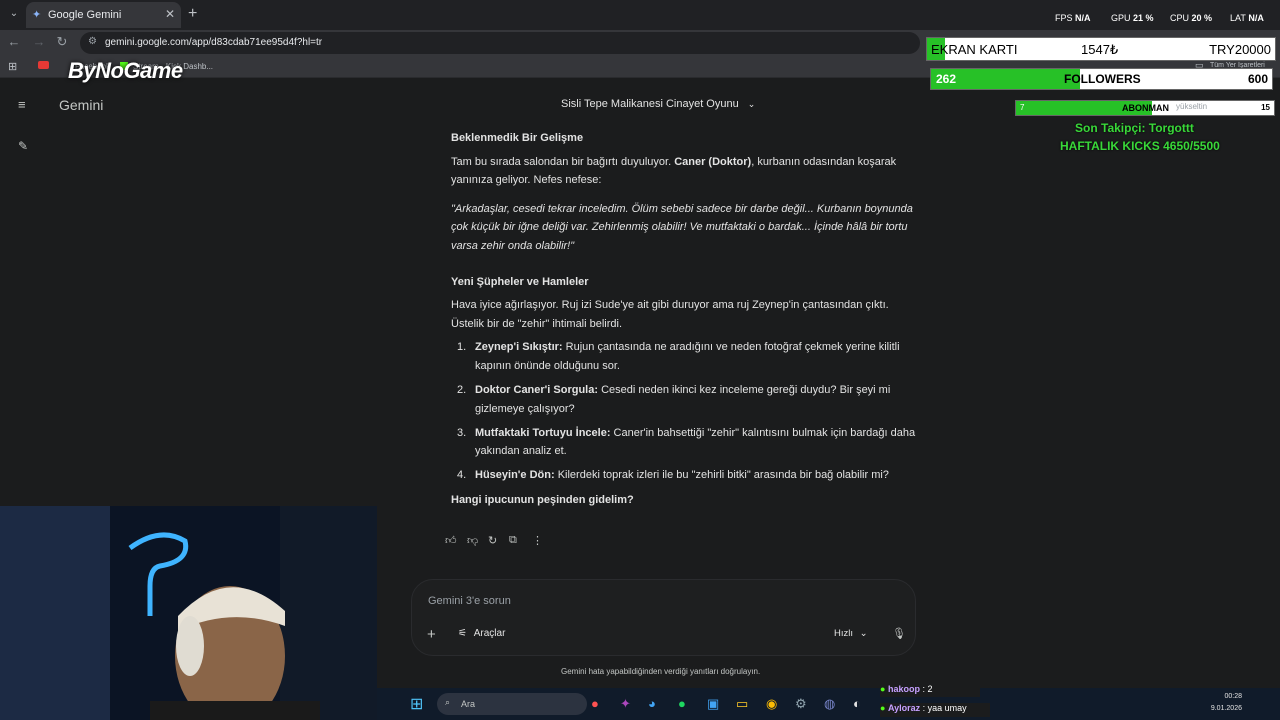 The image size is (1280, 720). What do you see at coordinates (416, 704) in the screenshot?
I see `windows-start-icon: ⊞` at bounding box center [416, 704].